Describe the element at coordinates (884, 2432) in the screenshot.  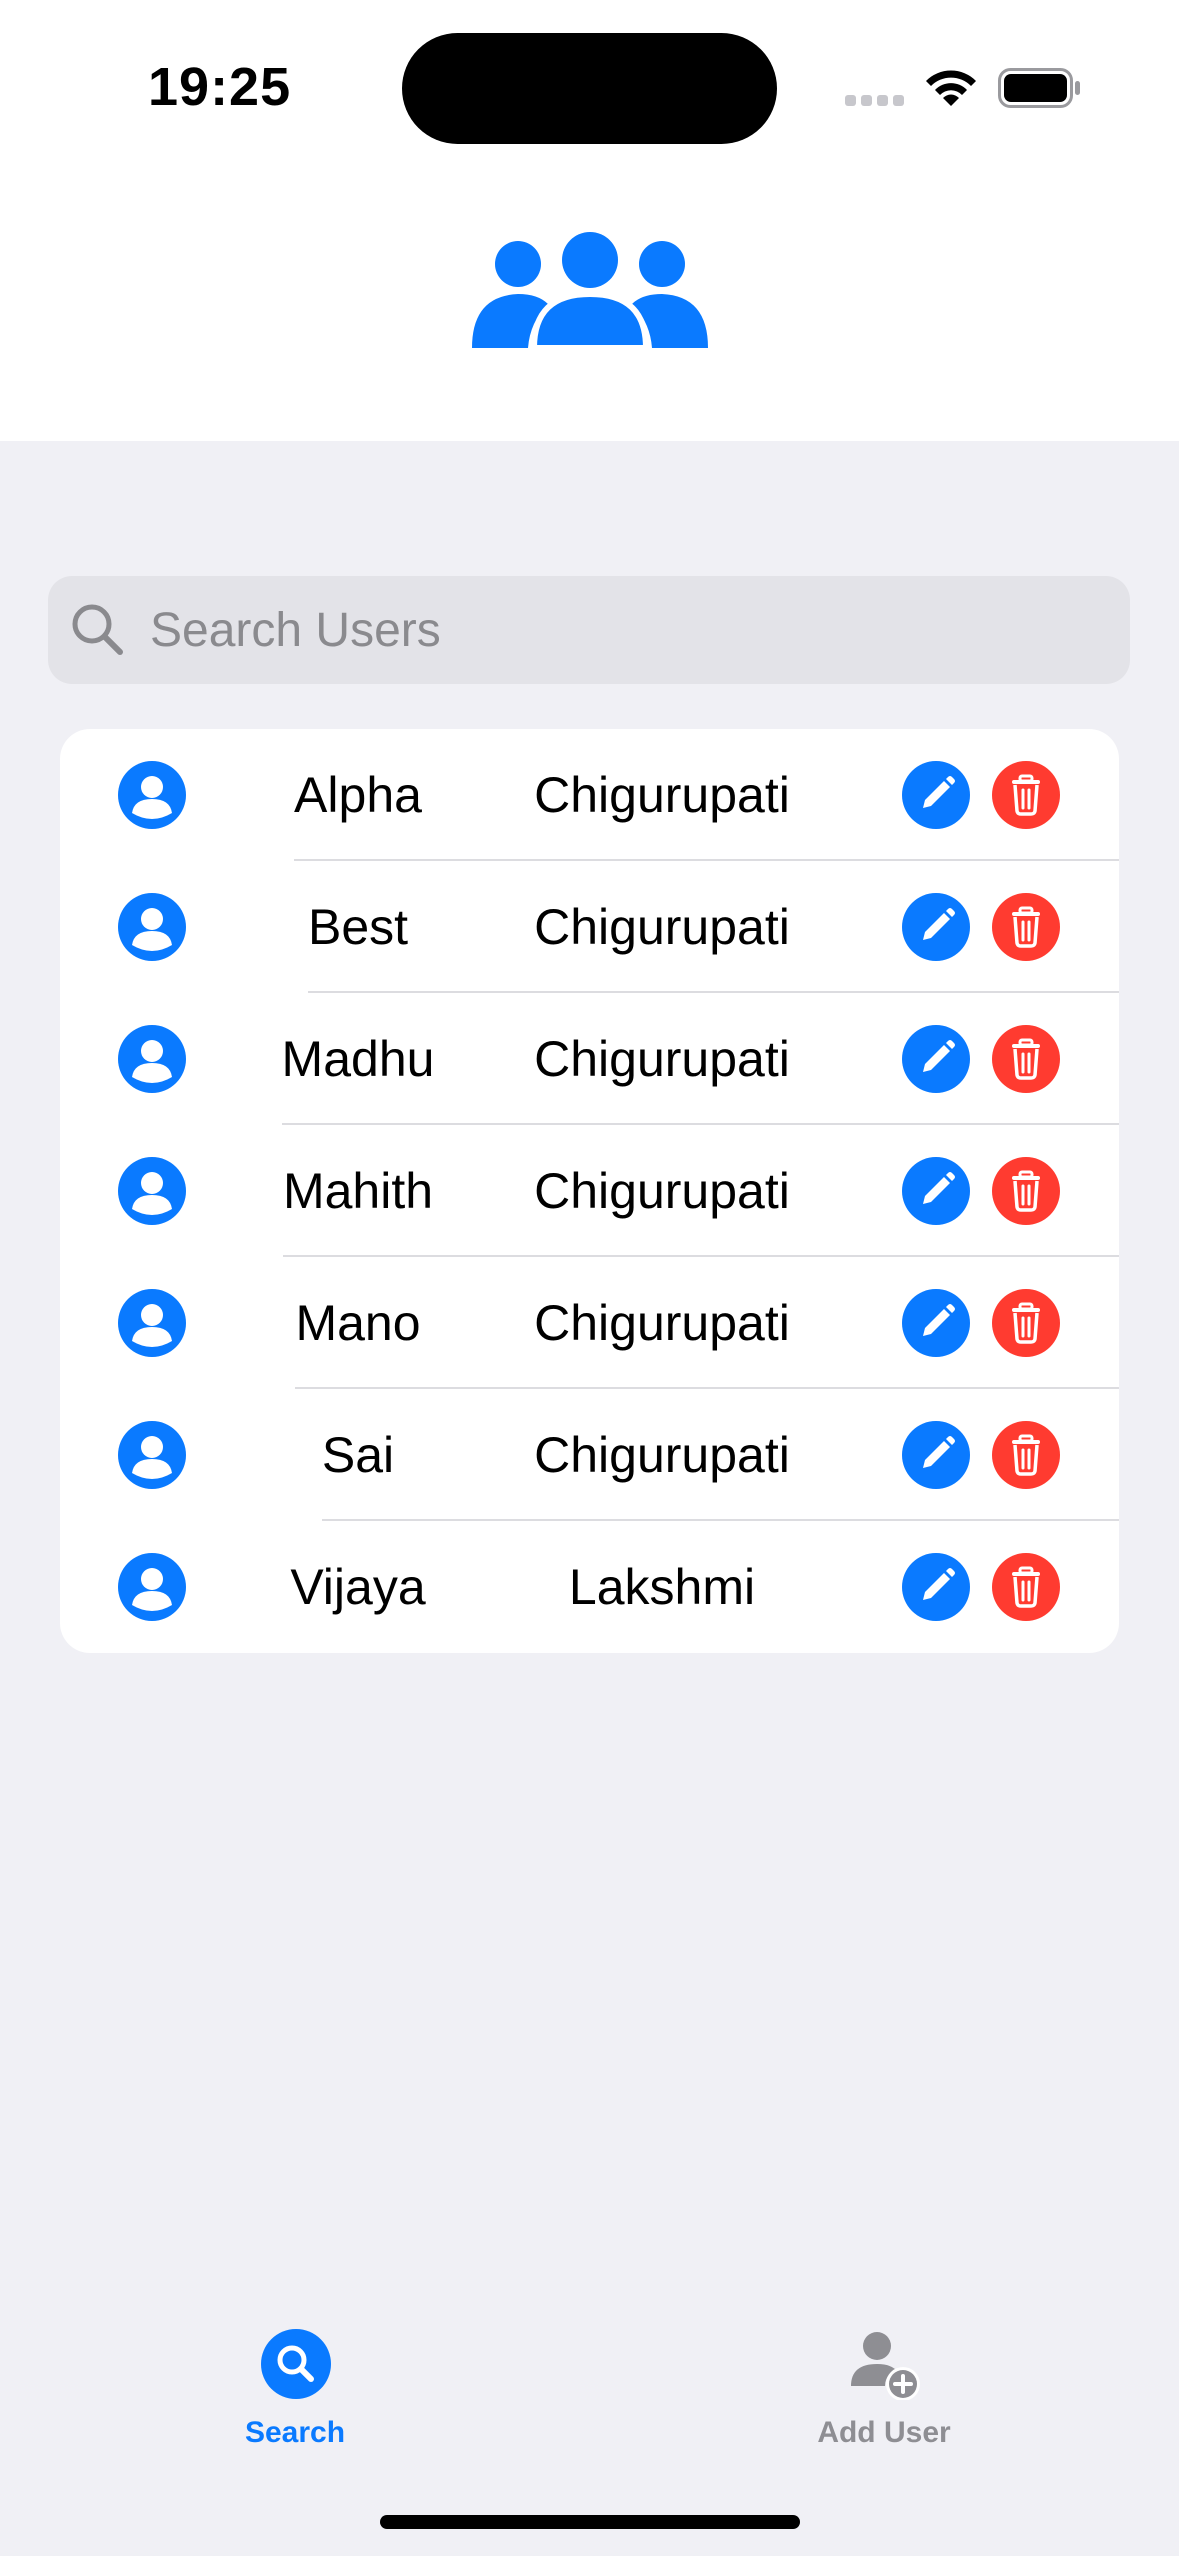
I see `tab-add-user-label: Add User` at that location.